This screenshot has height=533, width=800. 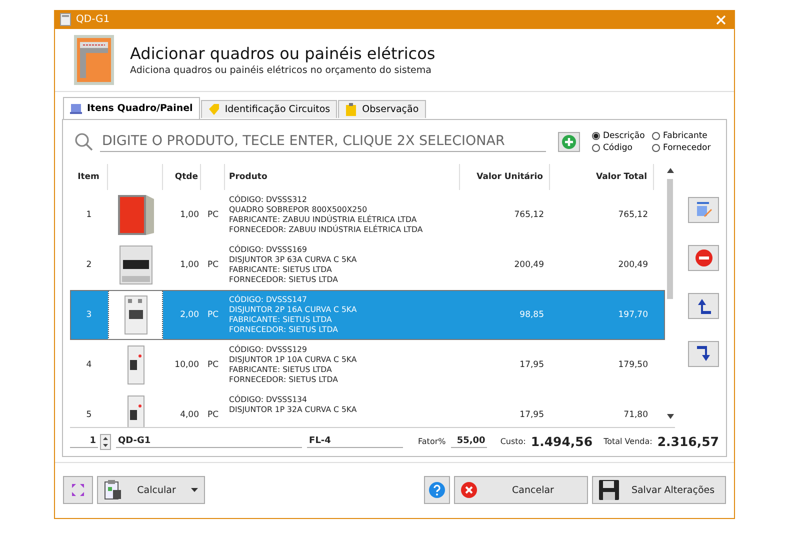 What do you see at coordinates (105, 442) in the screenshot?
I see `spinner-icon` at bounding box center [105, 442].